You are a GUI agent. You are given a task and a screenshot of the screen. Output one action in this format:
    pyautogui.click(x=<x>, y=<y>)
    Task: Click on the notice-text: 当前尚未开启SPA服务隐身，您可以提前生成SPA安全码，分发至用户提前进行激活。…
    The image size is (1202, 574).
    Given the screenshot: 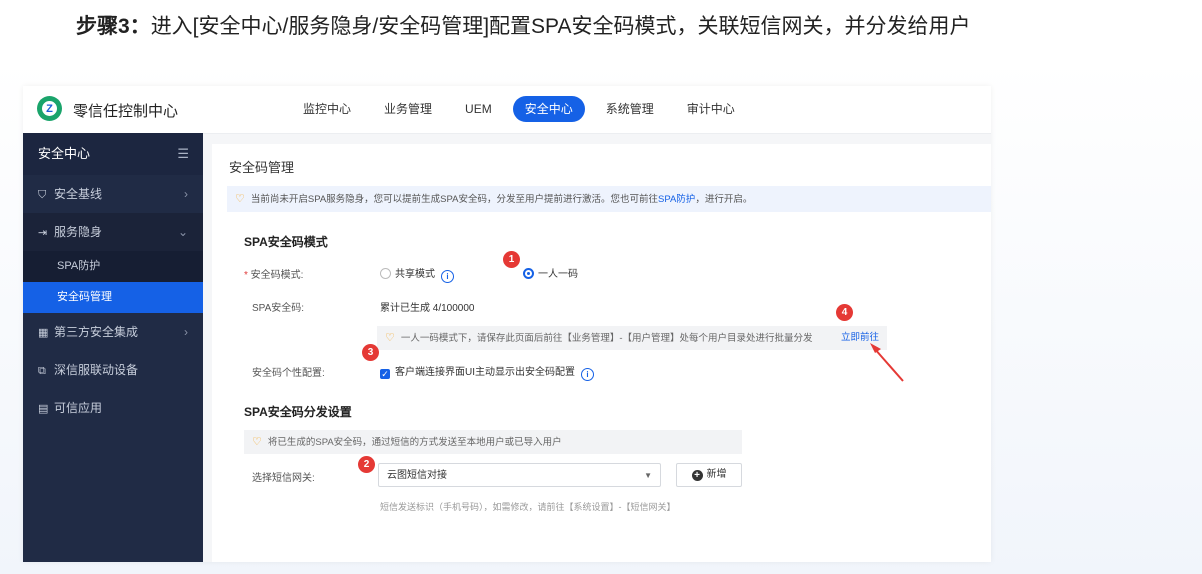 What is the action you would take?
    pyautogui.click(x=454, y=199)
    